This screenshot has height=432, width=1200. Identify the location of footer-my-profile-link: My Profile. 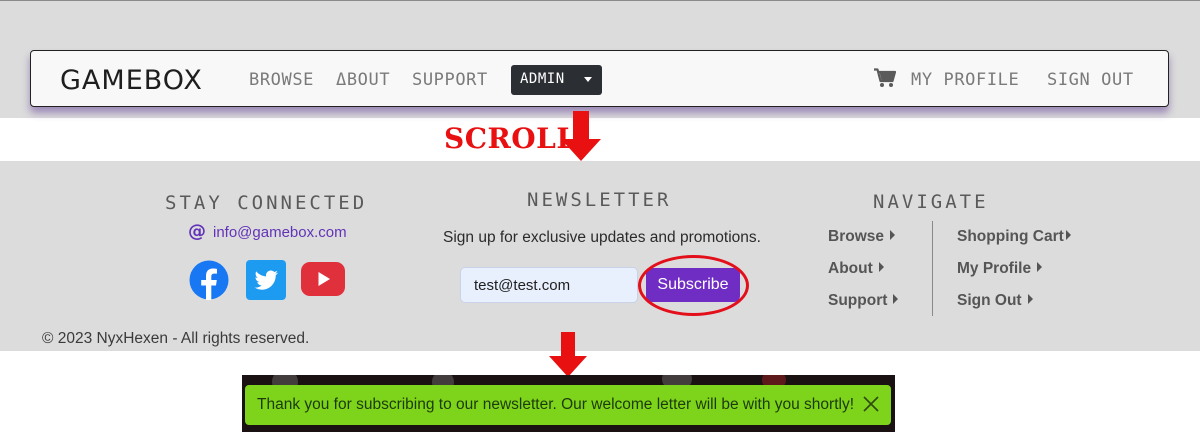
(1000, 269).